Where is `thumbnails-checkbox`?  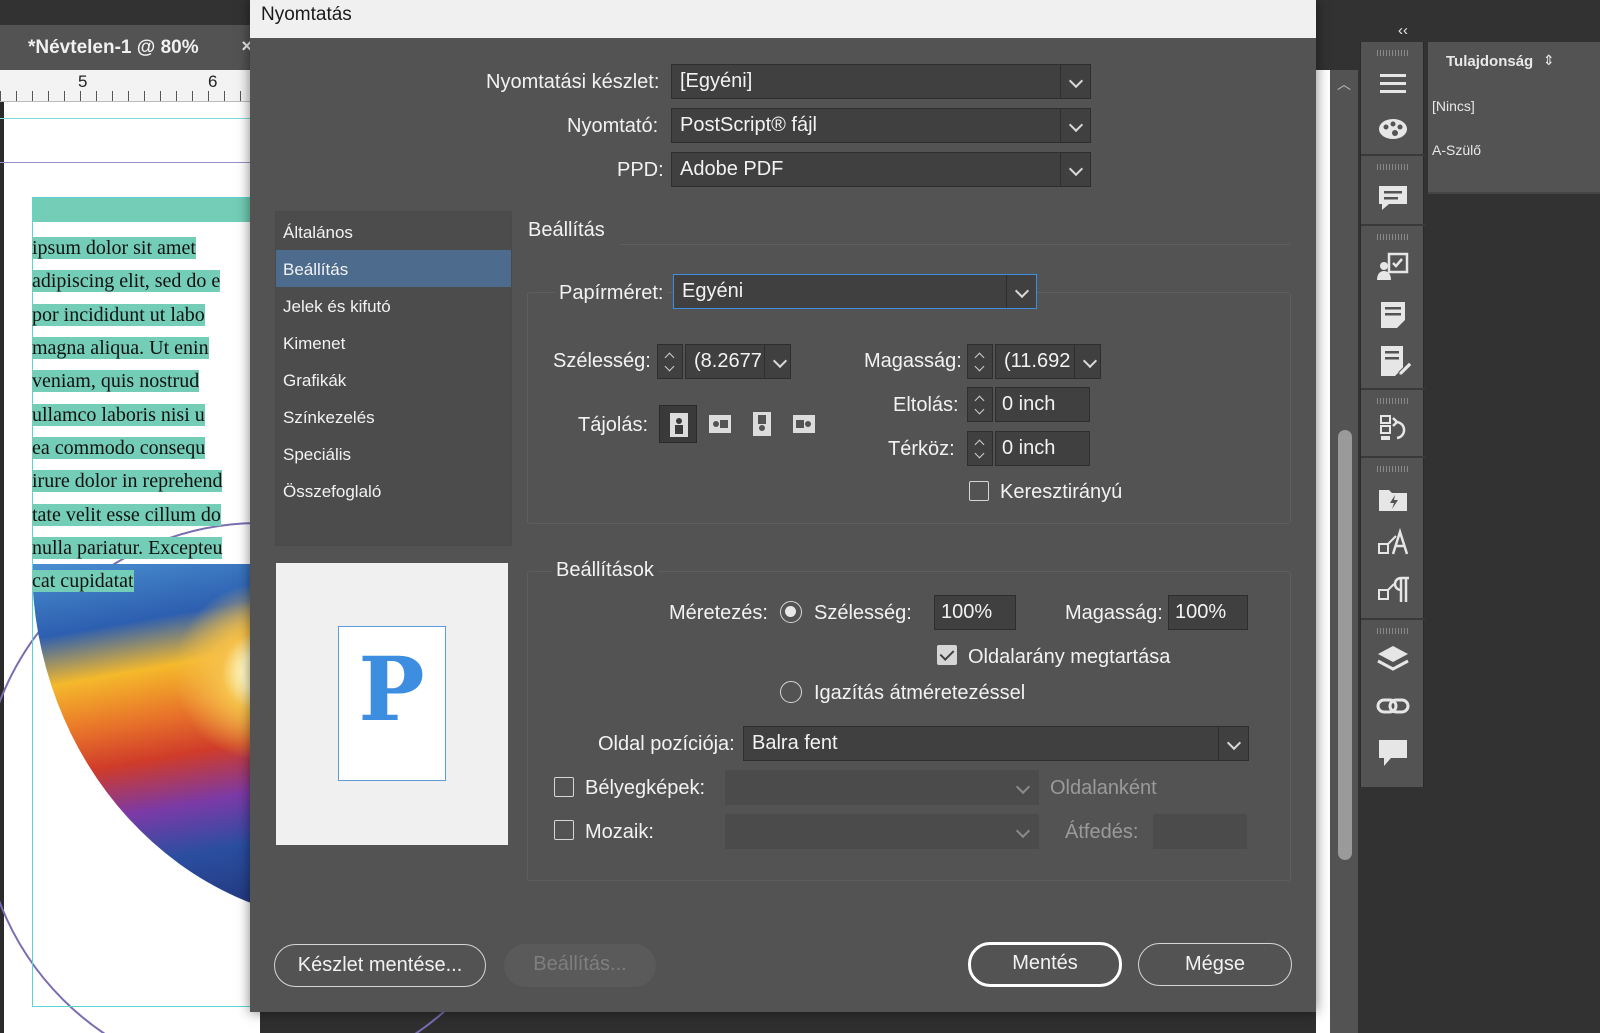
thumbnails-checkbox is located at coordinates (564, 787).